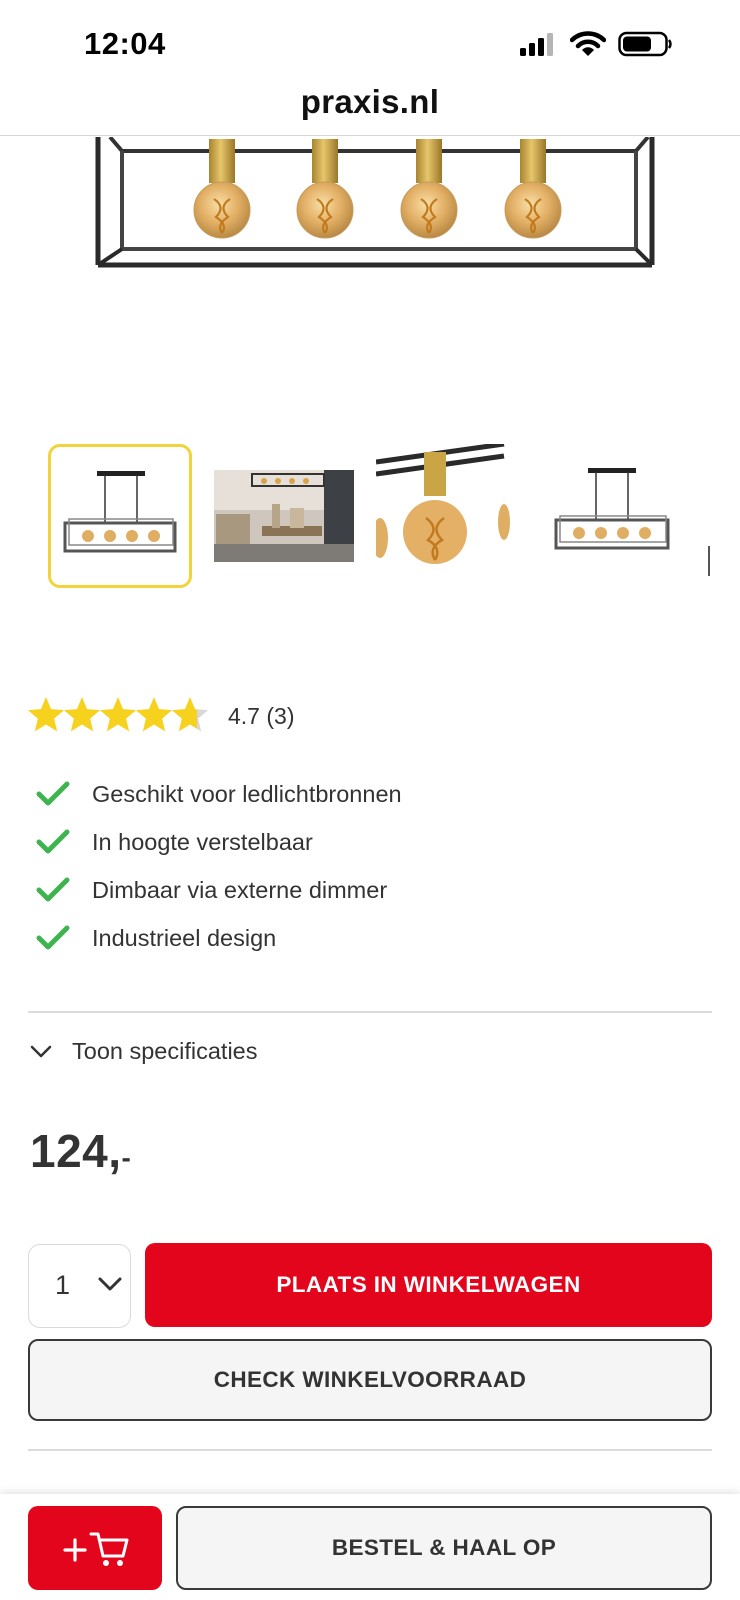 The width and height of the screenshot is (740, 1600). Describe the element at coordinates (366, 842) in the screenshot. I see `usp-item: In hoogte verstelbaar` at that location.